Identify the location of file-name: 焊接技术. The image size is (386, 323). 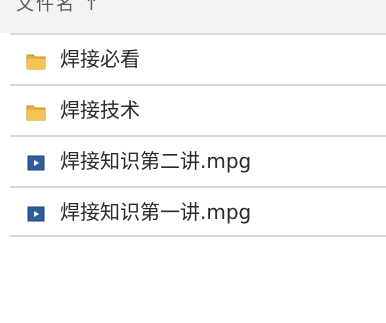
(100, 110).